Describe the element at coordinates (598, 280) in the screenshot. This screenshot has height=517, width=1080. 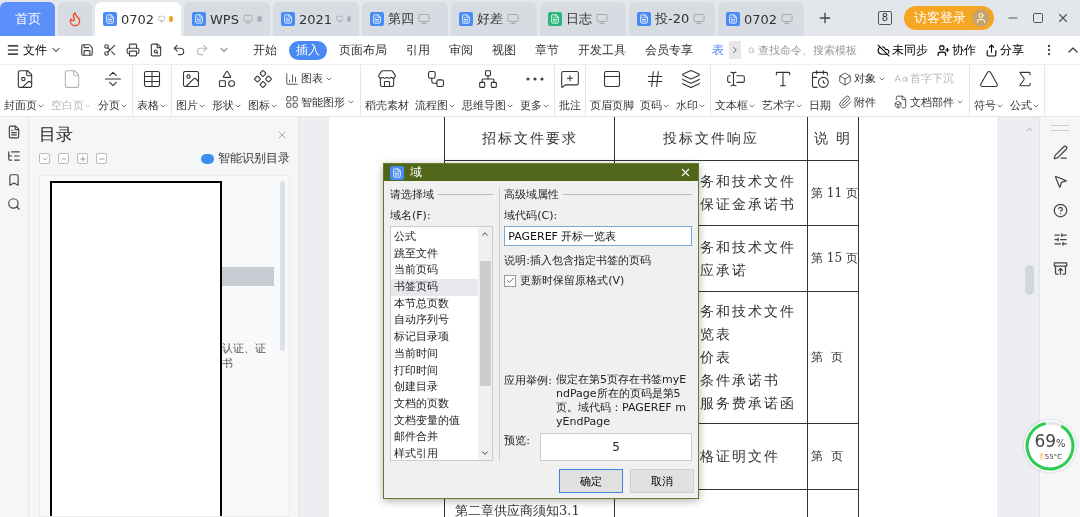
I see `keep-format-checkbox: 更新时保留原格式(V)` at that location.